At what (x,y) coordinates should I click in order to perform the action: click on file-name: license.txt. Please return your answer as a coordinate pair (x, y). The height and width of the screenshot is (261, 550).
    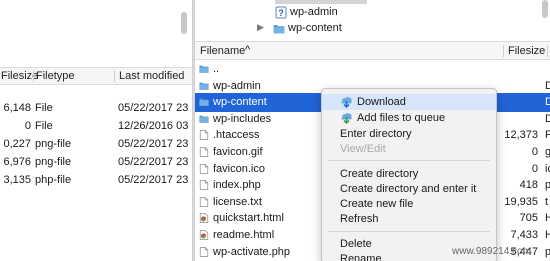
    Looking at the image, I should click on (237, 201).